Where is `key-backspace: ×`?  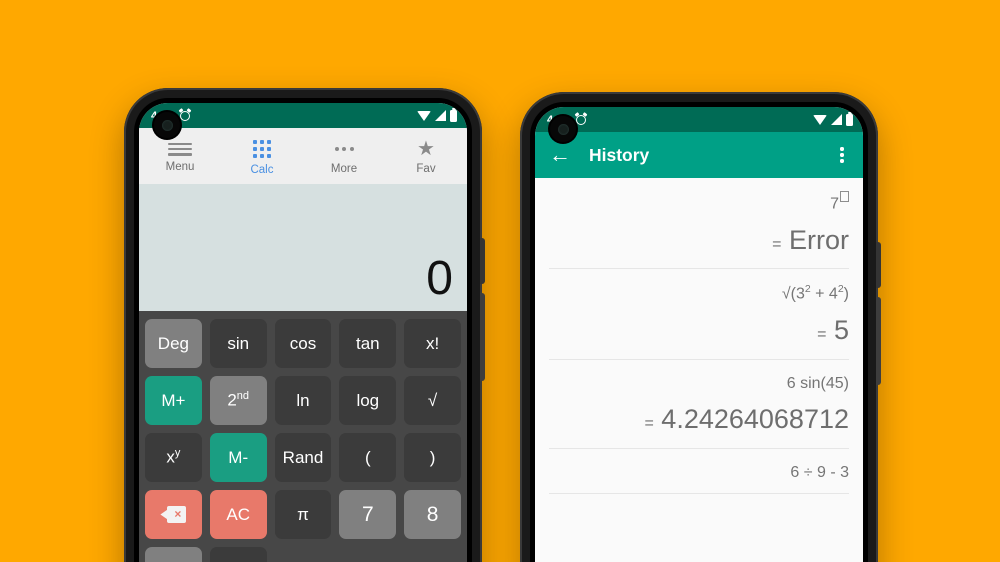
key-backspace: × is located at coordinates (173, 514).